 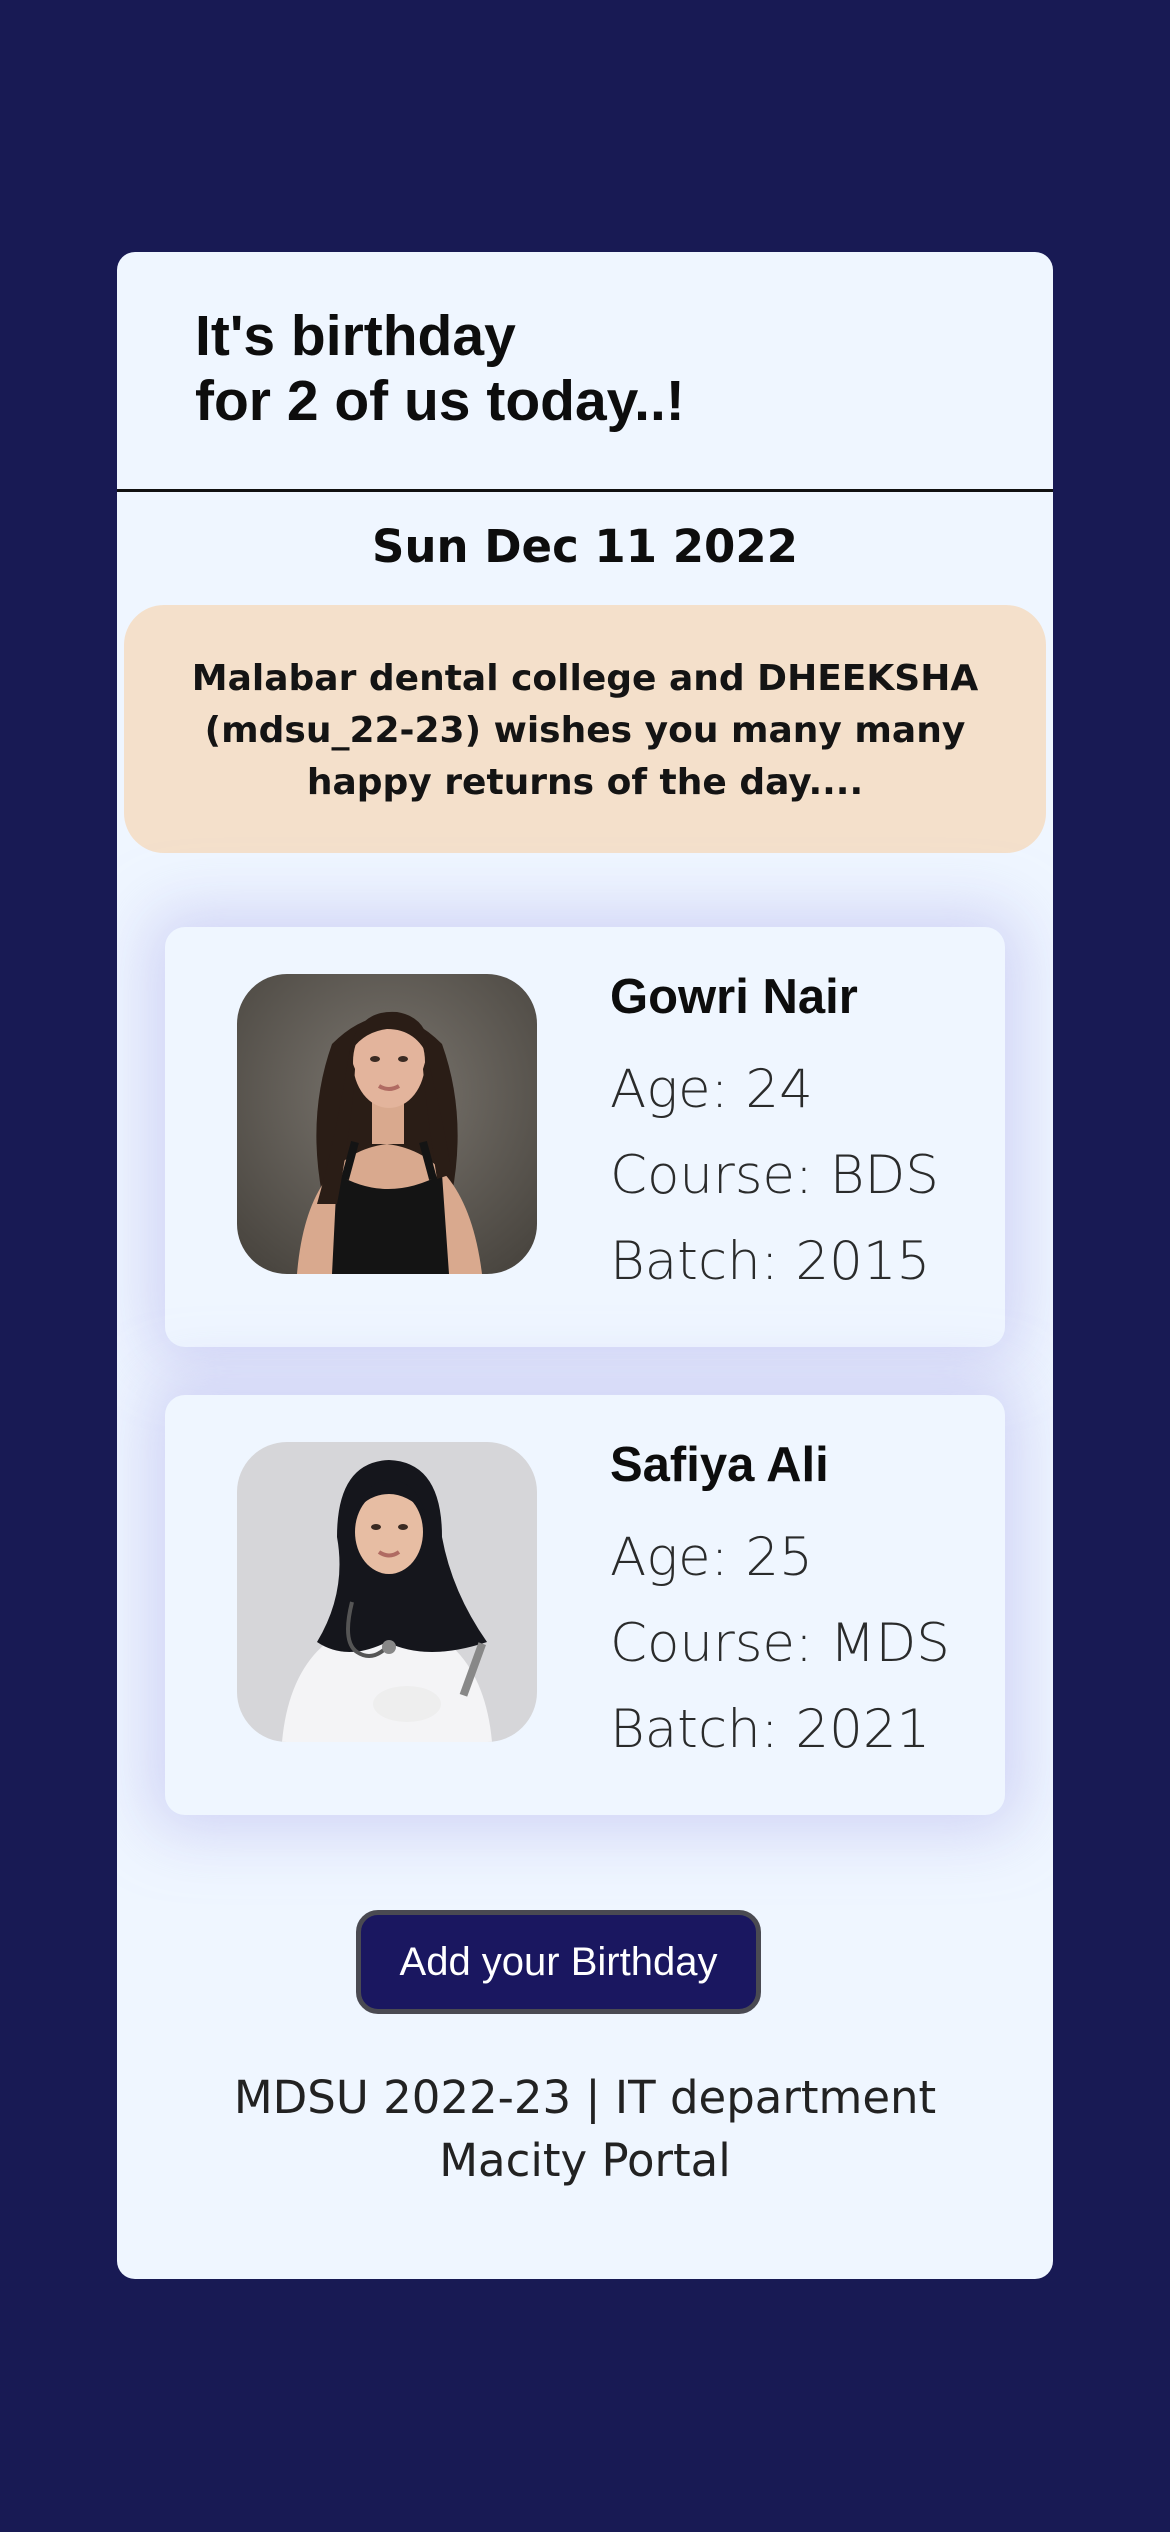 What do you see at coordinates (355, 336) in the screenshot?
I see `title-line-1: It's birthday` at bounding box center [355, 336].